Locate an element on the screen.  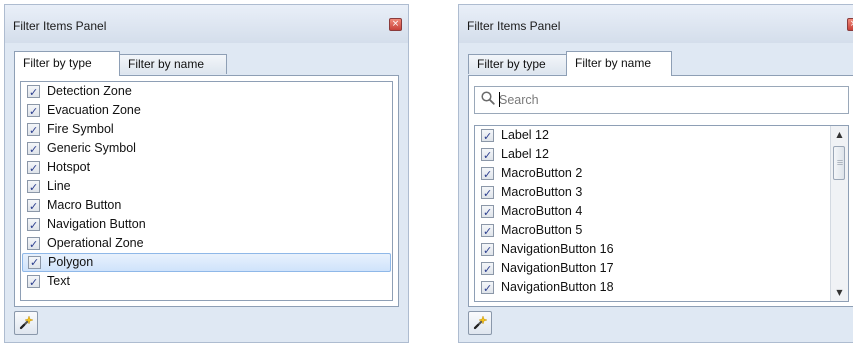
list-item-label: Macro Button is located at coordinates (84, 205).